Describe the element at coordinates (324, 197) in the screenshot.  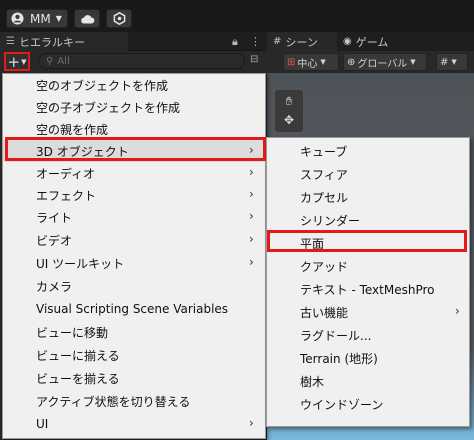
I see `submenu-item-label: カプセル` at that location.